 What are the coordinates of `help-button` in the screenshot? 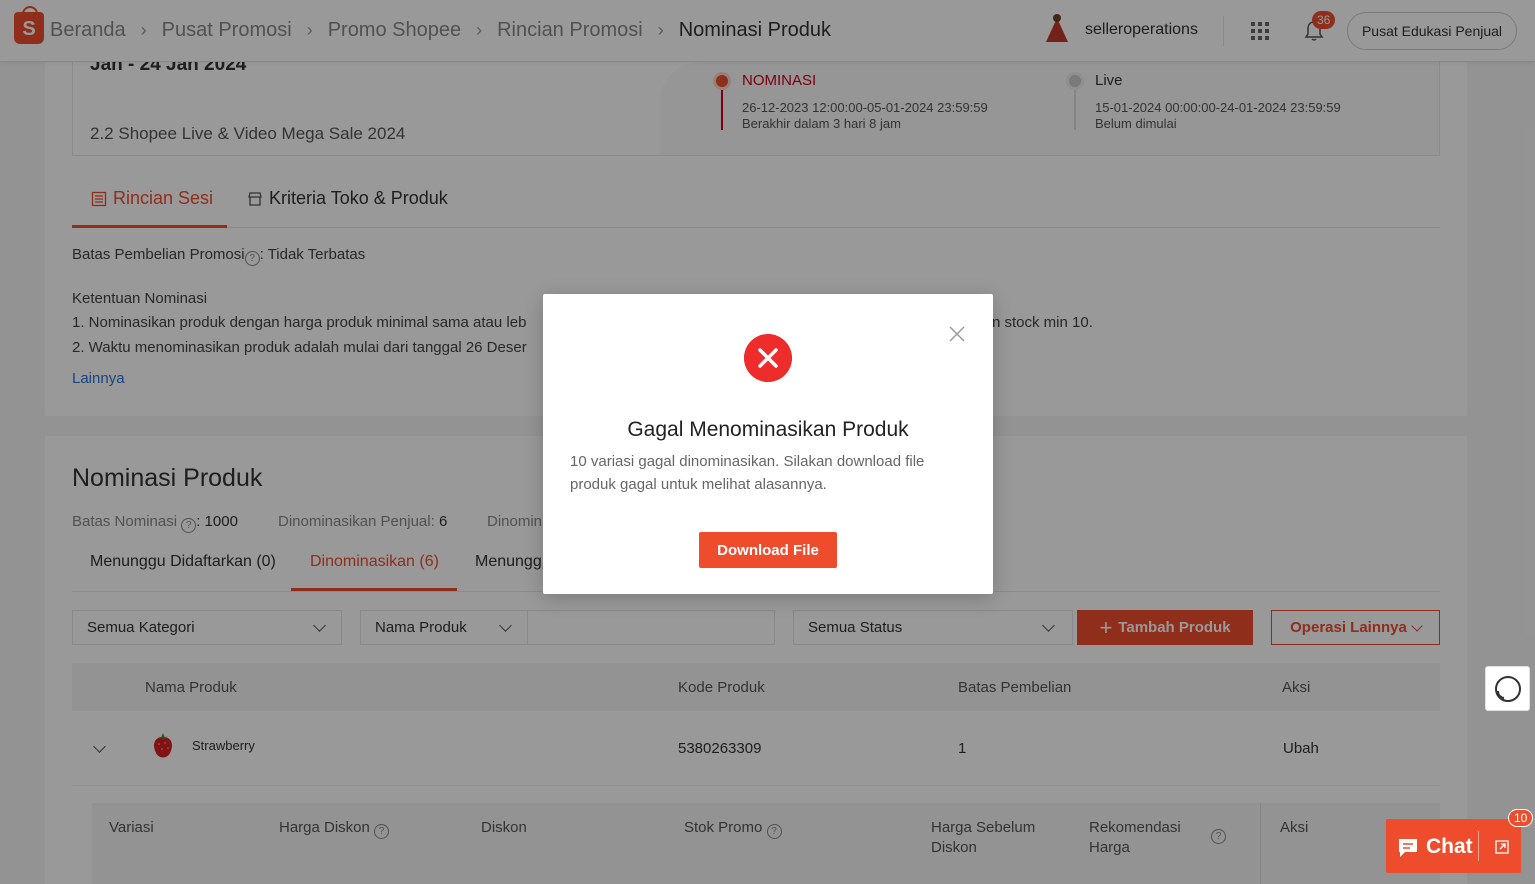 It's located at (1507, 688).